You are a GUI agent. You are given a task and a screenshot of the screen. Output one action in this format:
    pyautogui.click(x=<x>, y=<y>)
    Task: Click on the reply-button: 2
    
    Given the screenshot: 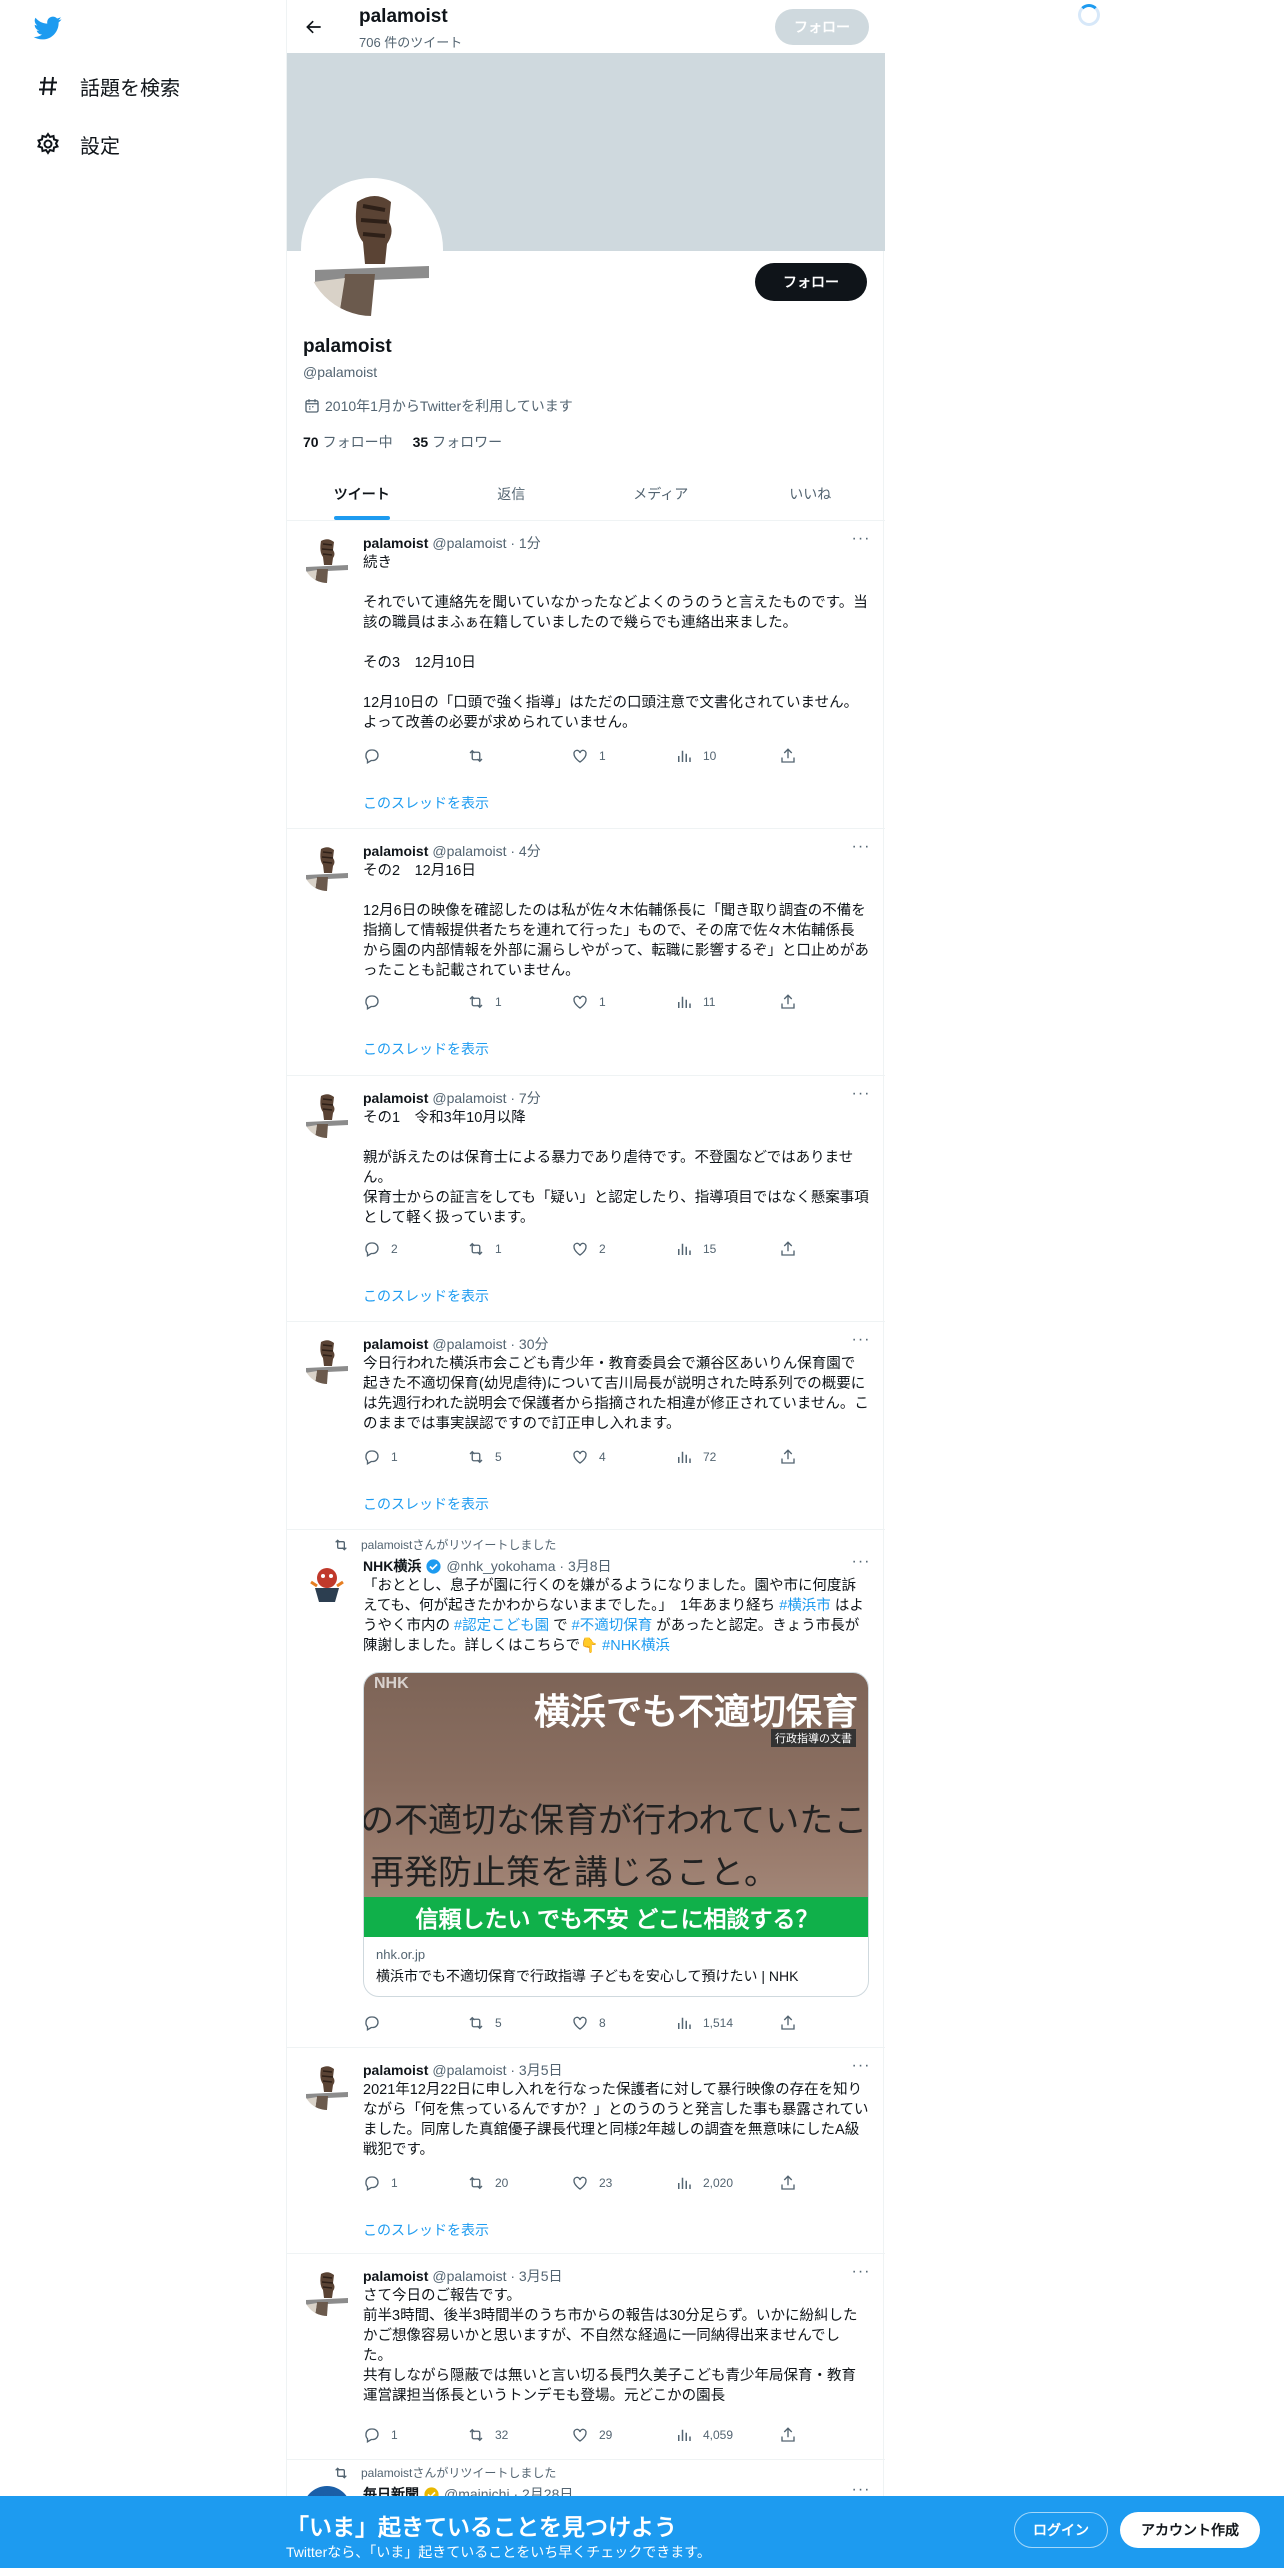 What is the action you would take?
    pyautogui.click(x=415, y=1249)
    